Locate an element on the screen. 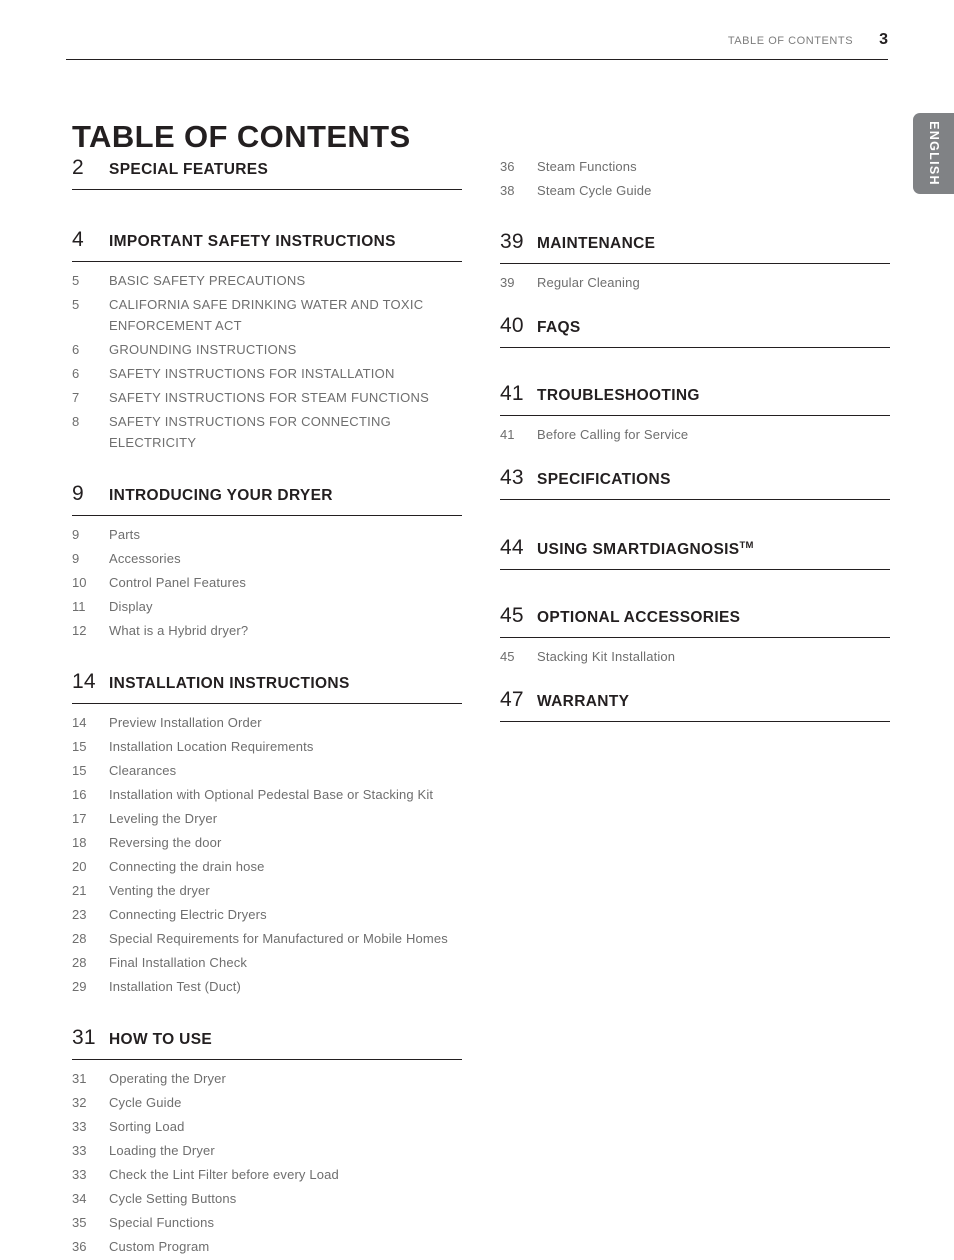 This screenshot has width=954, height=1260. toc-section-heading: 40 FAQS is located at coordinates (695, 331).